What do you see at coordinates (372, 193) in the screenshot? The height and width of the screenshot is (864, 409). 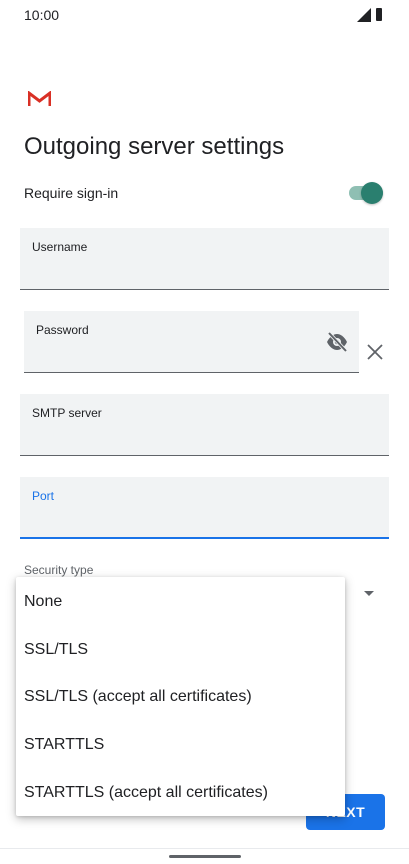 I see `toggle-thumb` at bounding box center [372, 193].